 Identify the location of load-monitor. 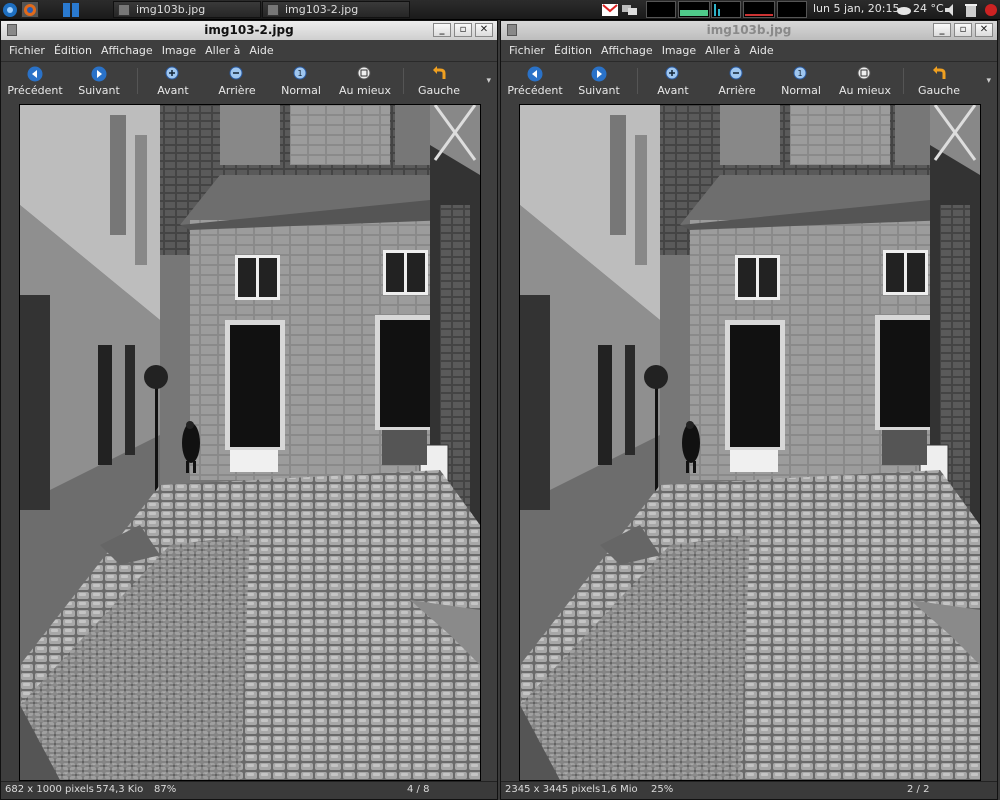
(759, 9).